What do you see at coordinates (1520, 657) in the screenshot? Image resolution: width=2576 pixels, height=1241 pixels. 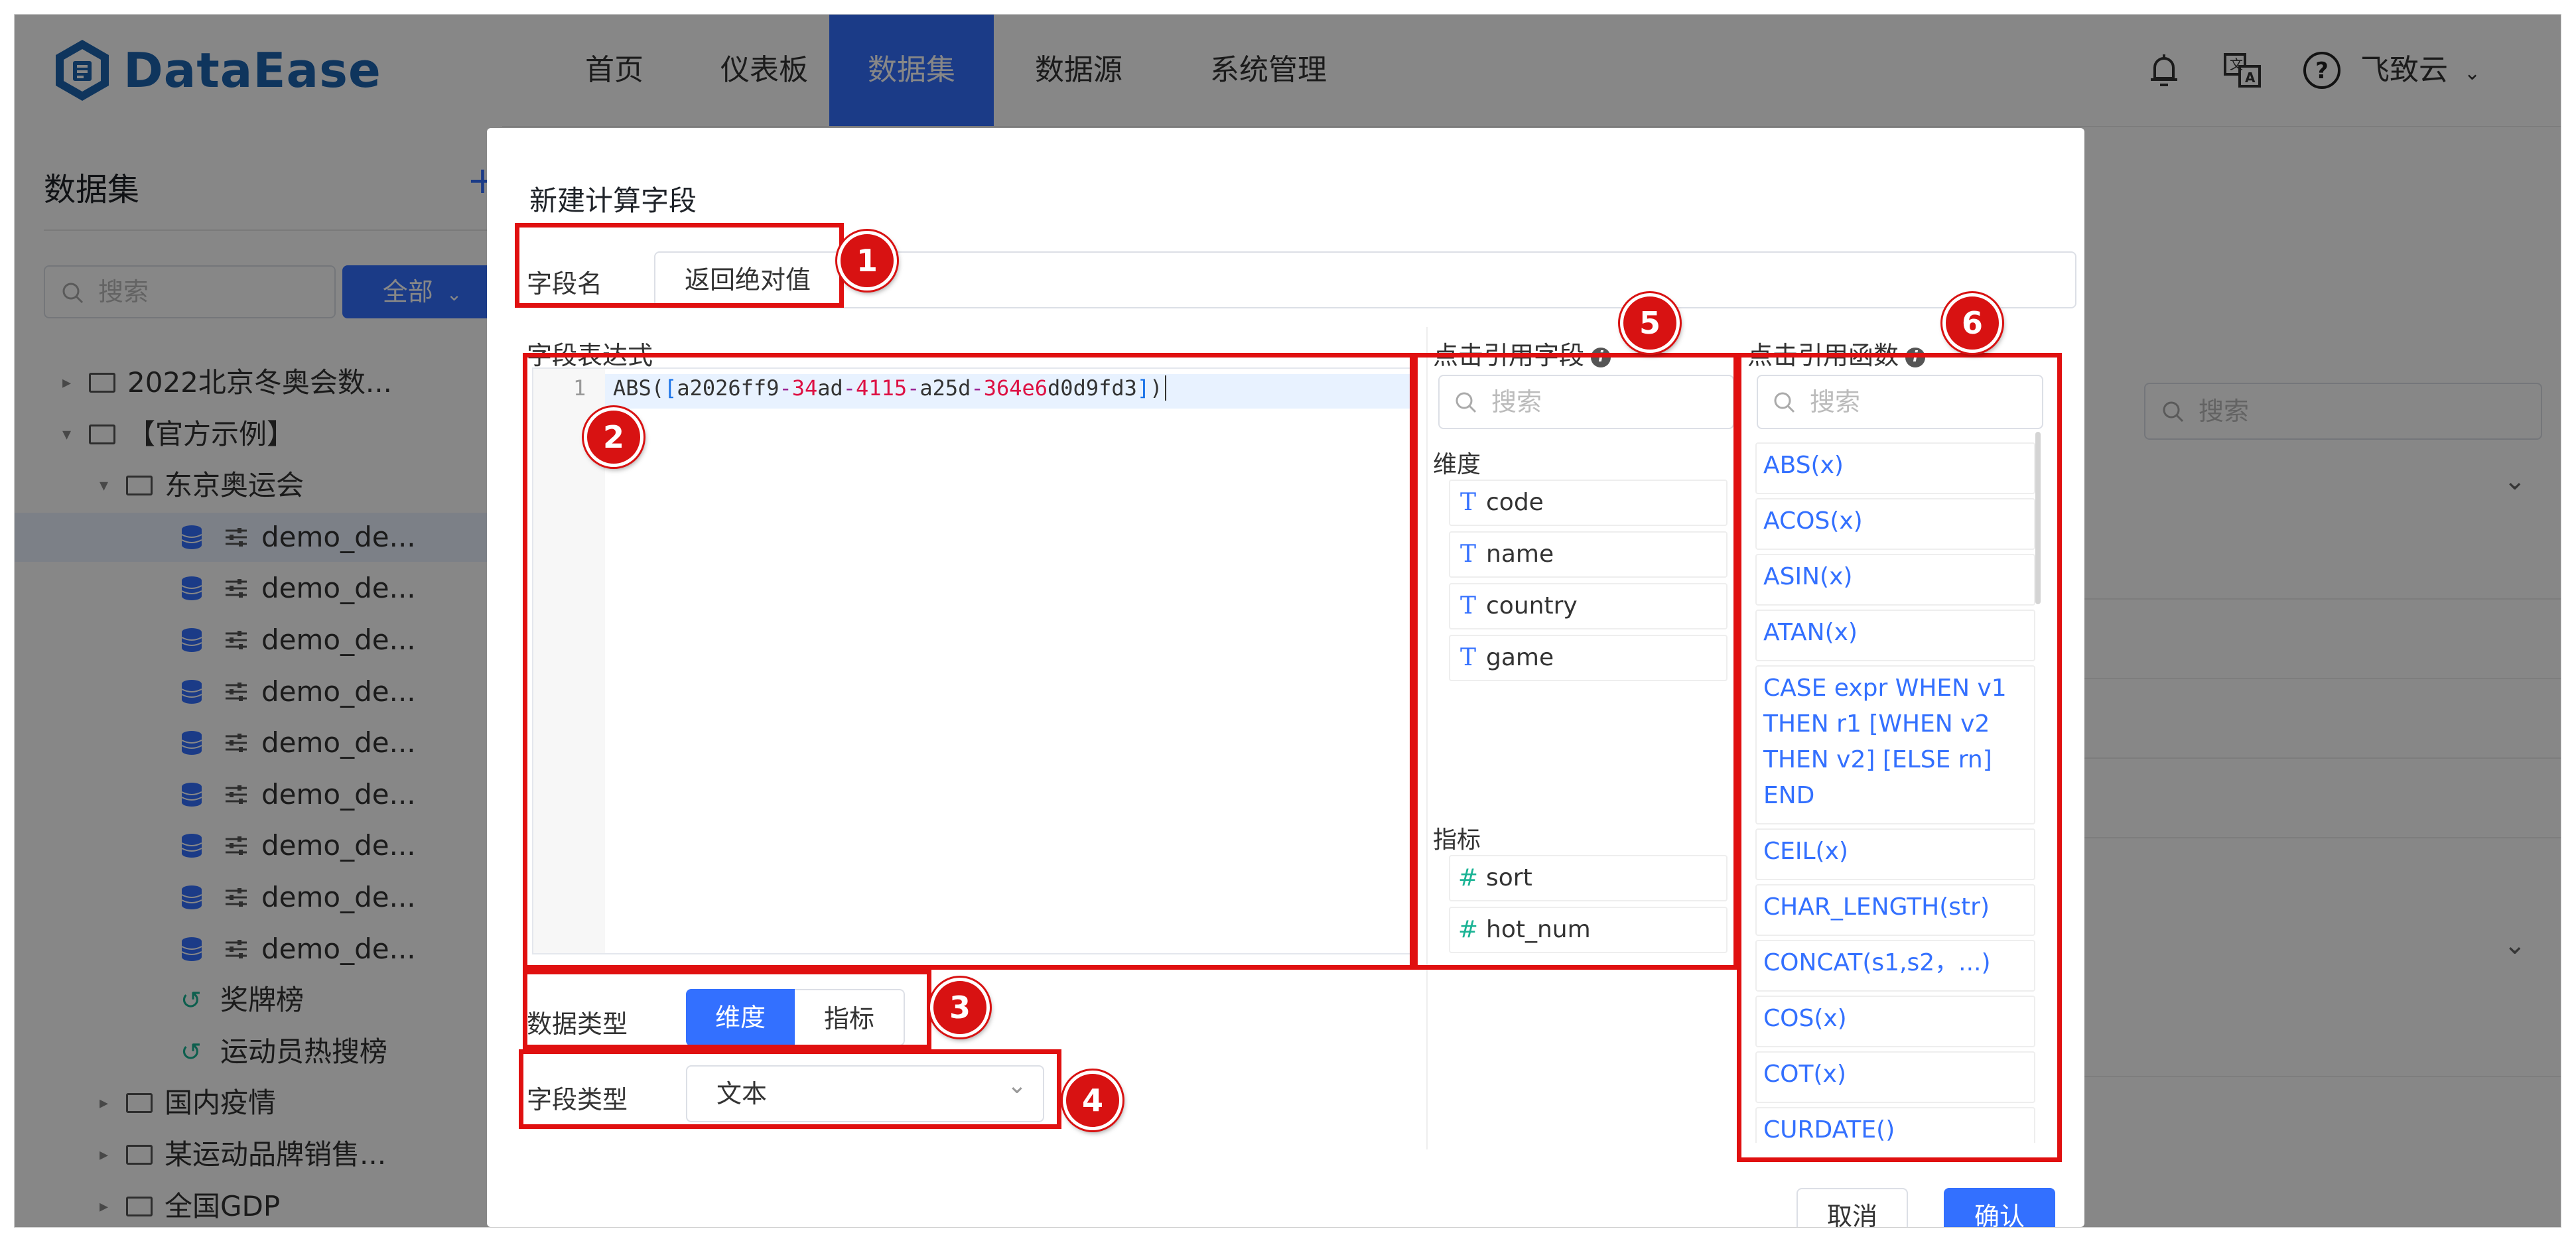 I see `field-label: game` at bounding box center [1520, 657].